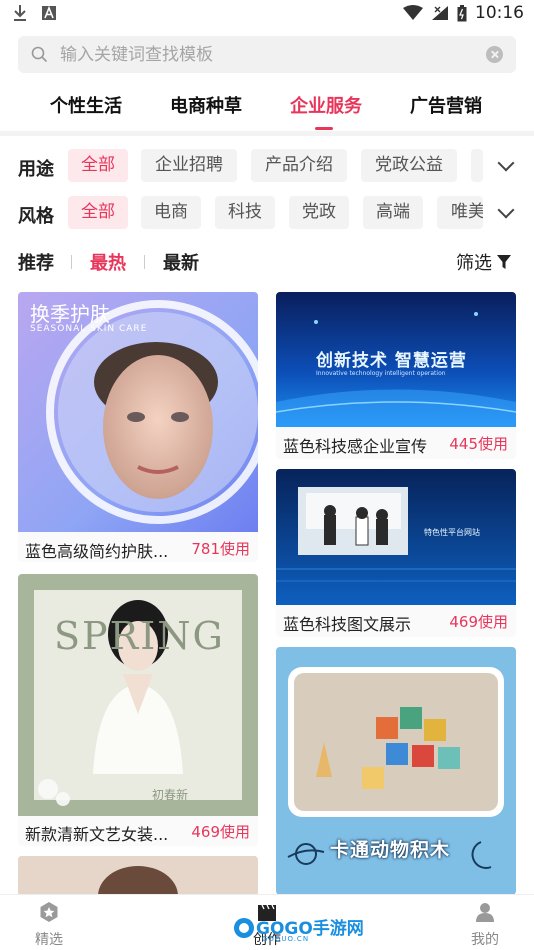 The height and width of the screenshot is (950, 534). I want to click on usage-chip-product: 产品介绍, so click(299, 165).